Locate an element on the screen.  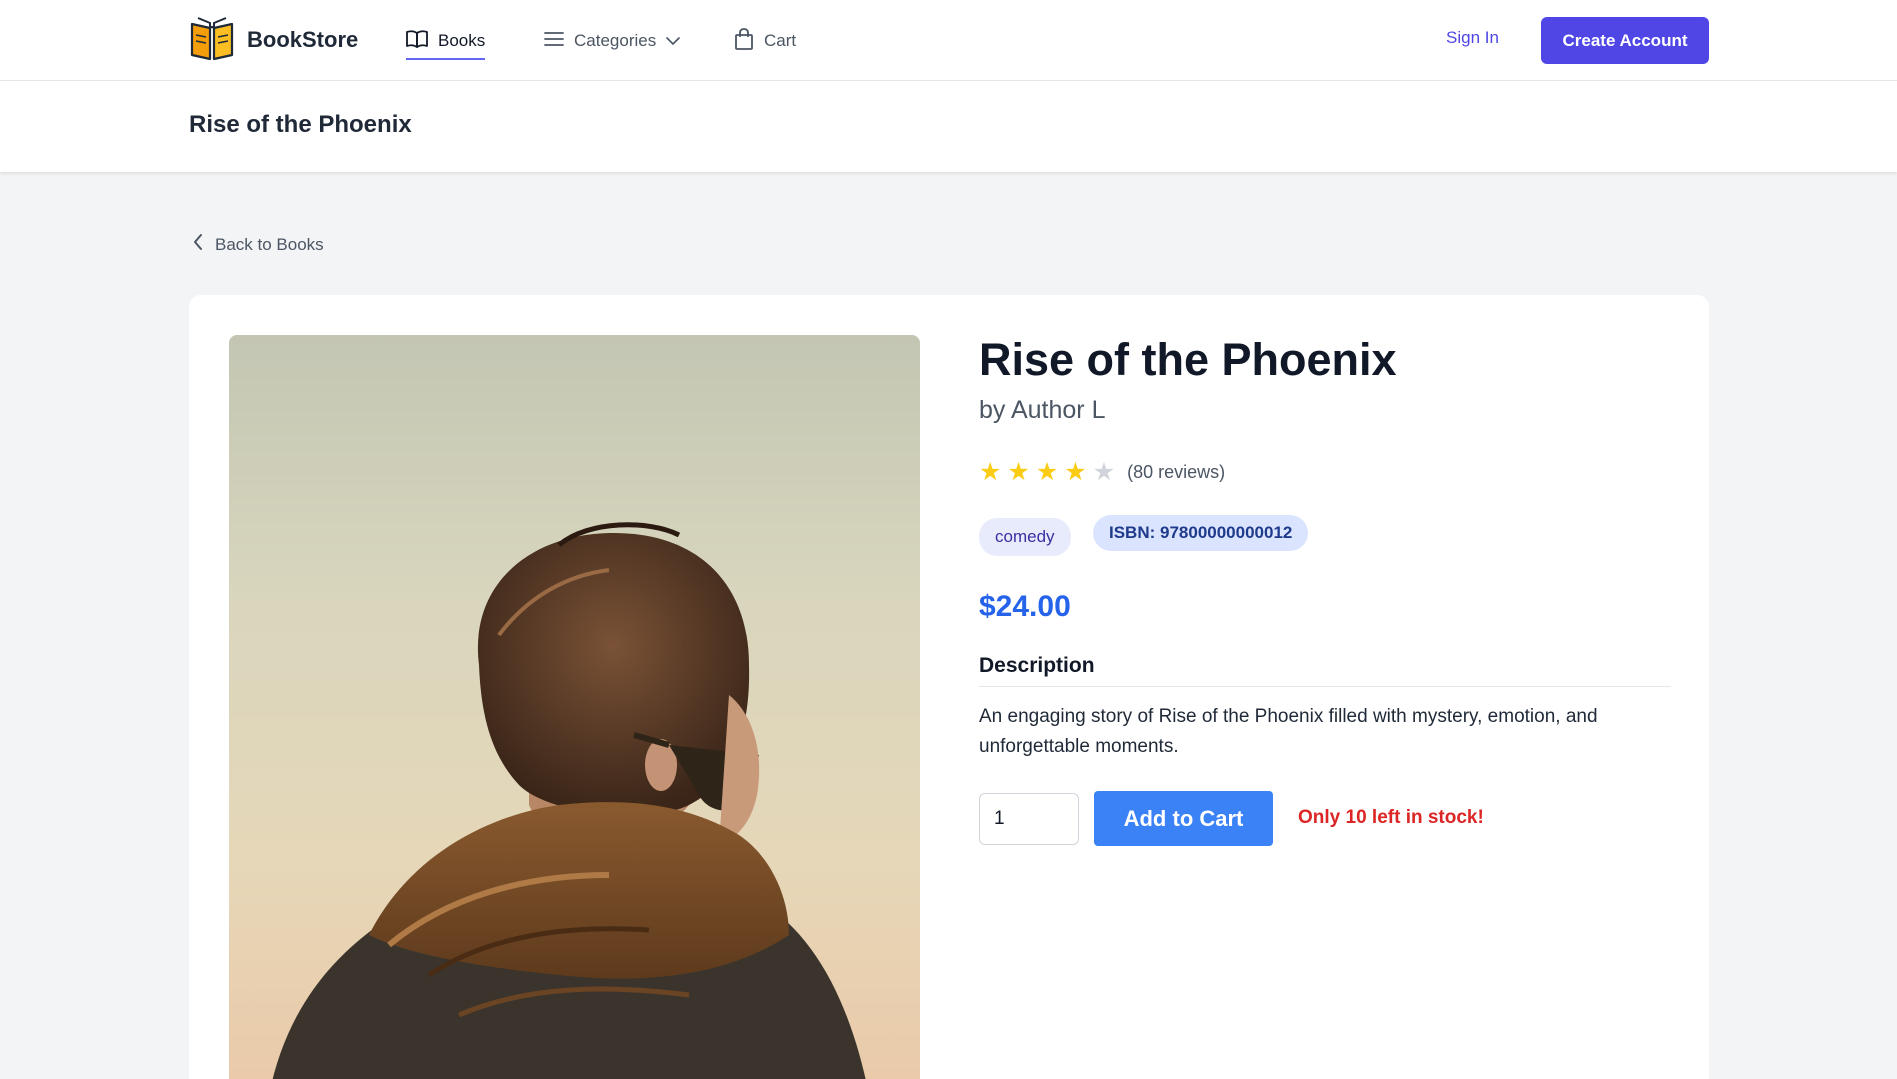
add-to-cart-button: Add to Cart is located at coordinates (1183, 818).